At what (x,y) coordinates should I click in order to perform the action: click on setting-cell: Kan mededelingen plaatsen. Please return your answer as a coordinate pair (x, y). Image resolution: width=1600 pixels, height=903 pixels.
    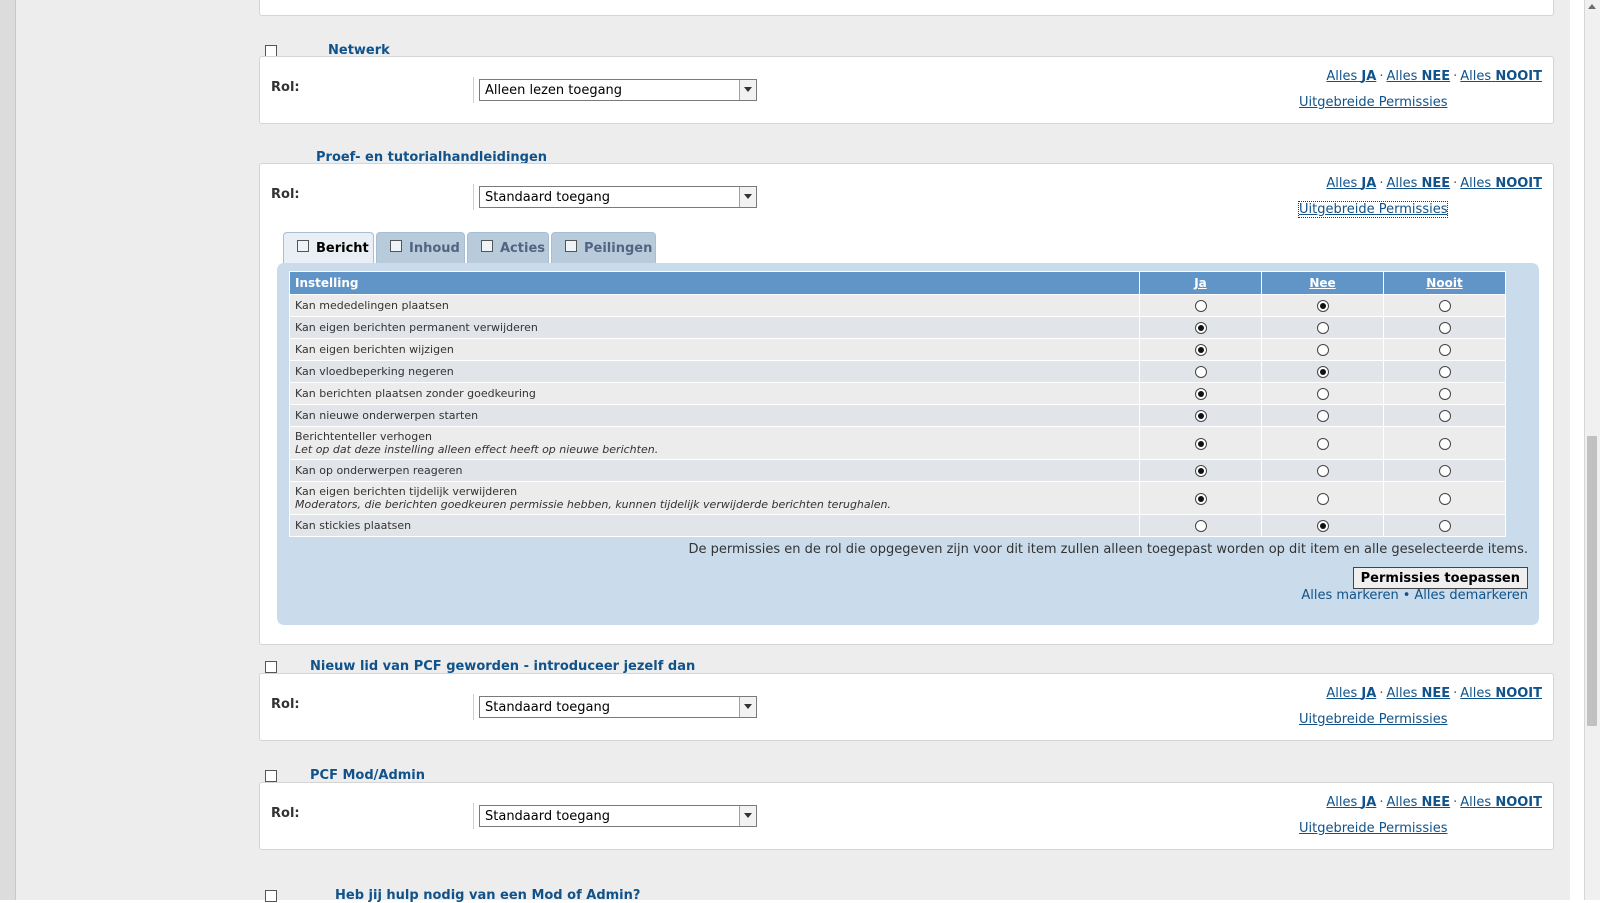
    Looking at the image, I should click on (714, 305).